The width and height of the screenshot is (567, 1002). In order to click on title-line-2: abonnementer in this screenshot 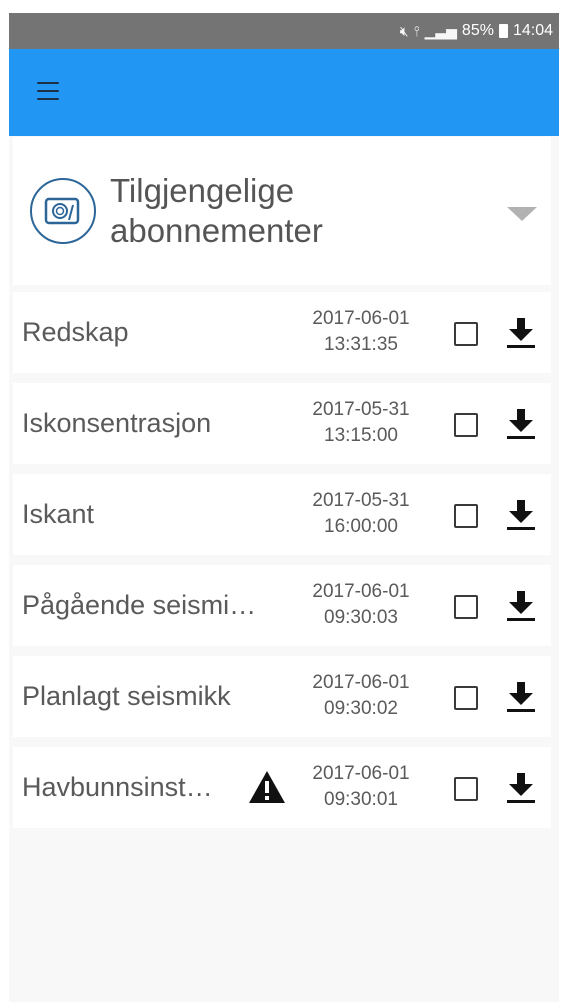, I will do `click(216, 230)`.